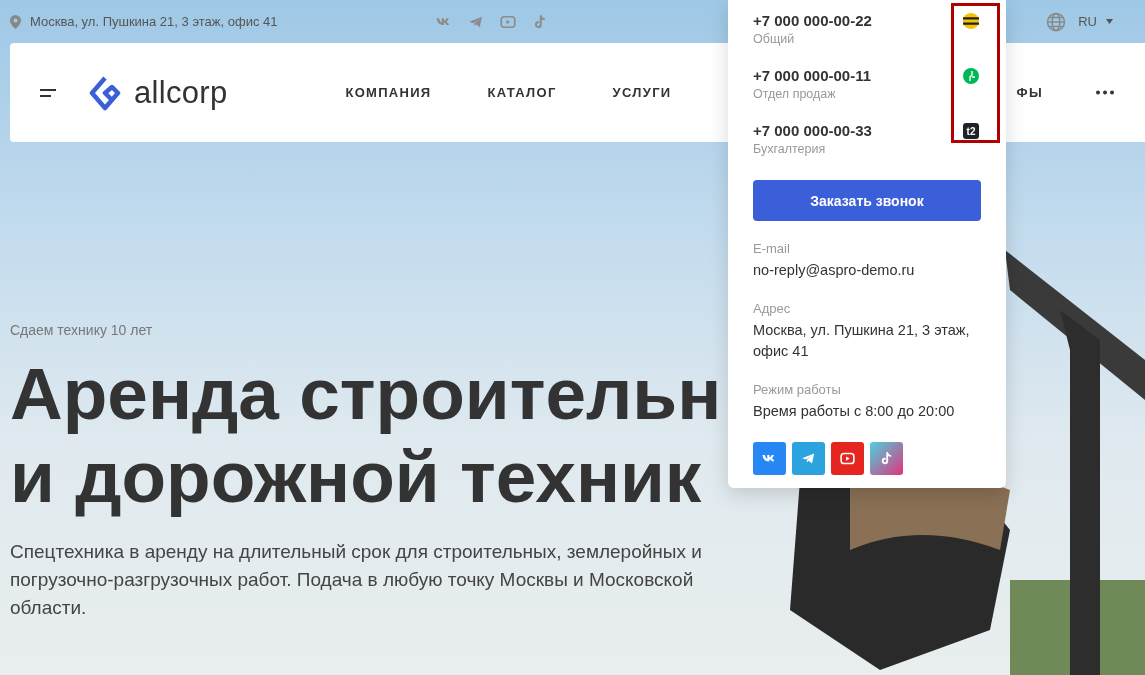 The height and width of the screenshot is (675, 1145). What do you see at coordinates (1029, 92) in the screenshot?
I see `nav-link: ФЫ` at bounding box center [1029, 92].